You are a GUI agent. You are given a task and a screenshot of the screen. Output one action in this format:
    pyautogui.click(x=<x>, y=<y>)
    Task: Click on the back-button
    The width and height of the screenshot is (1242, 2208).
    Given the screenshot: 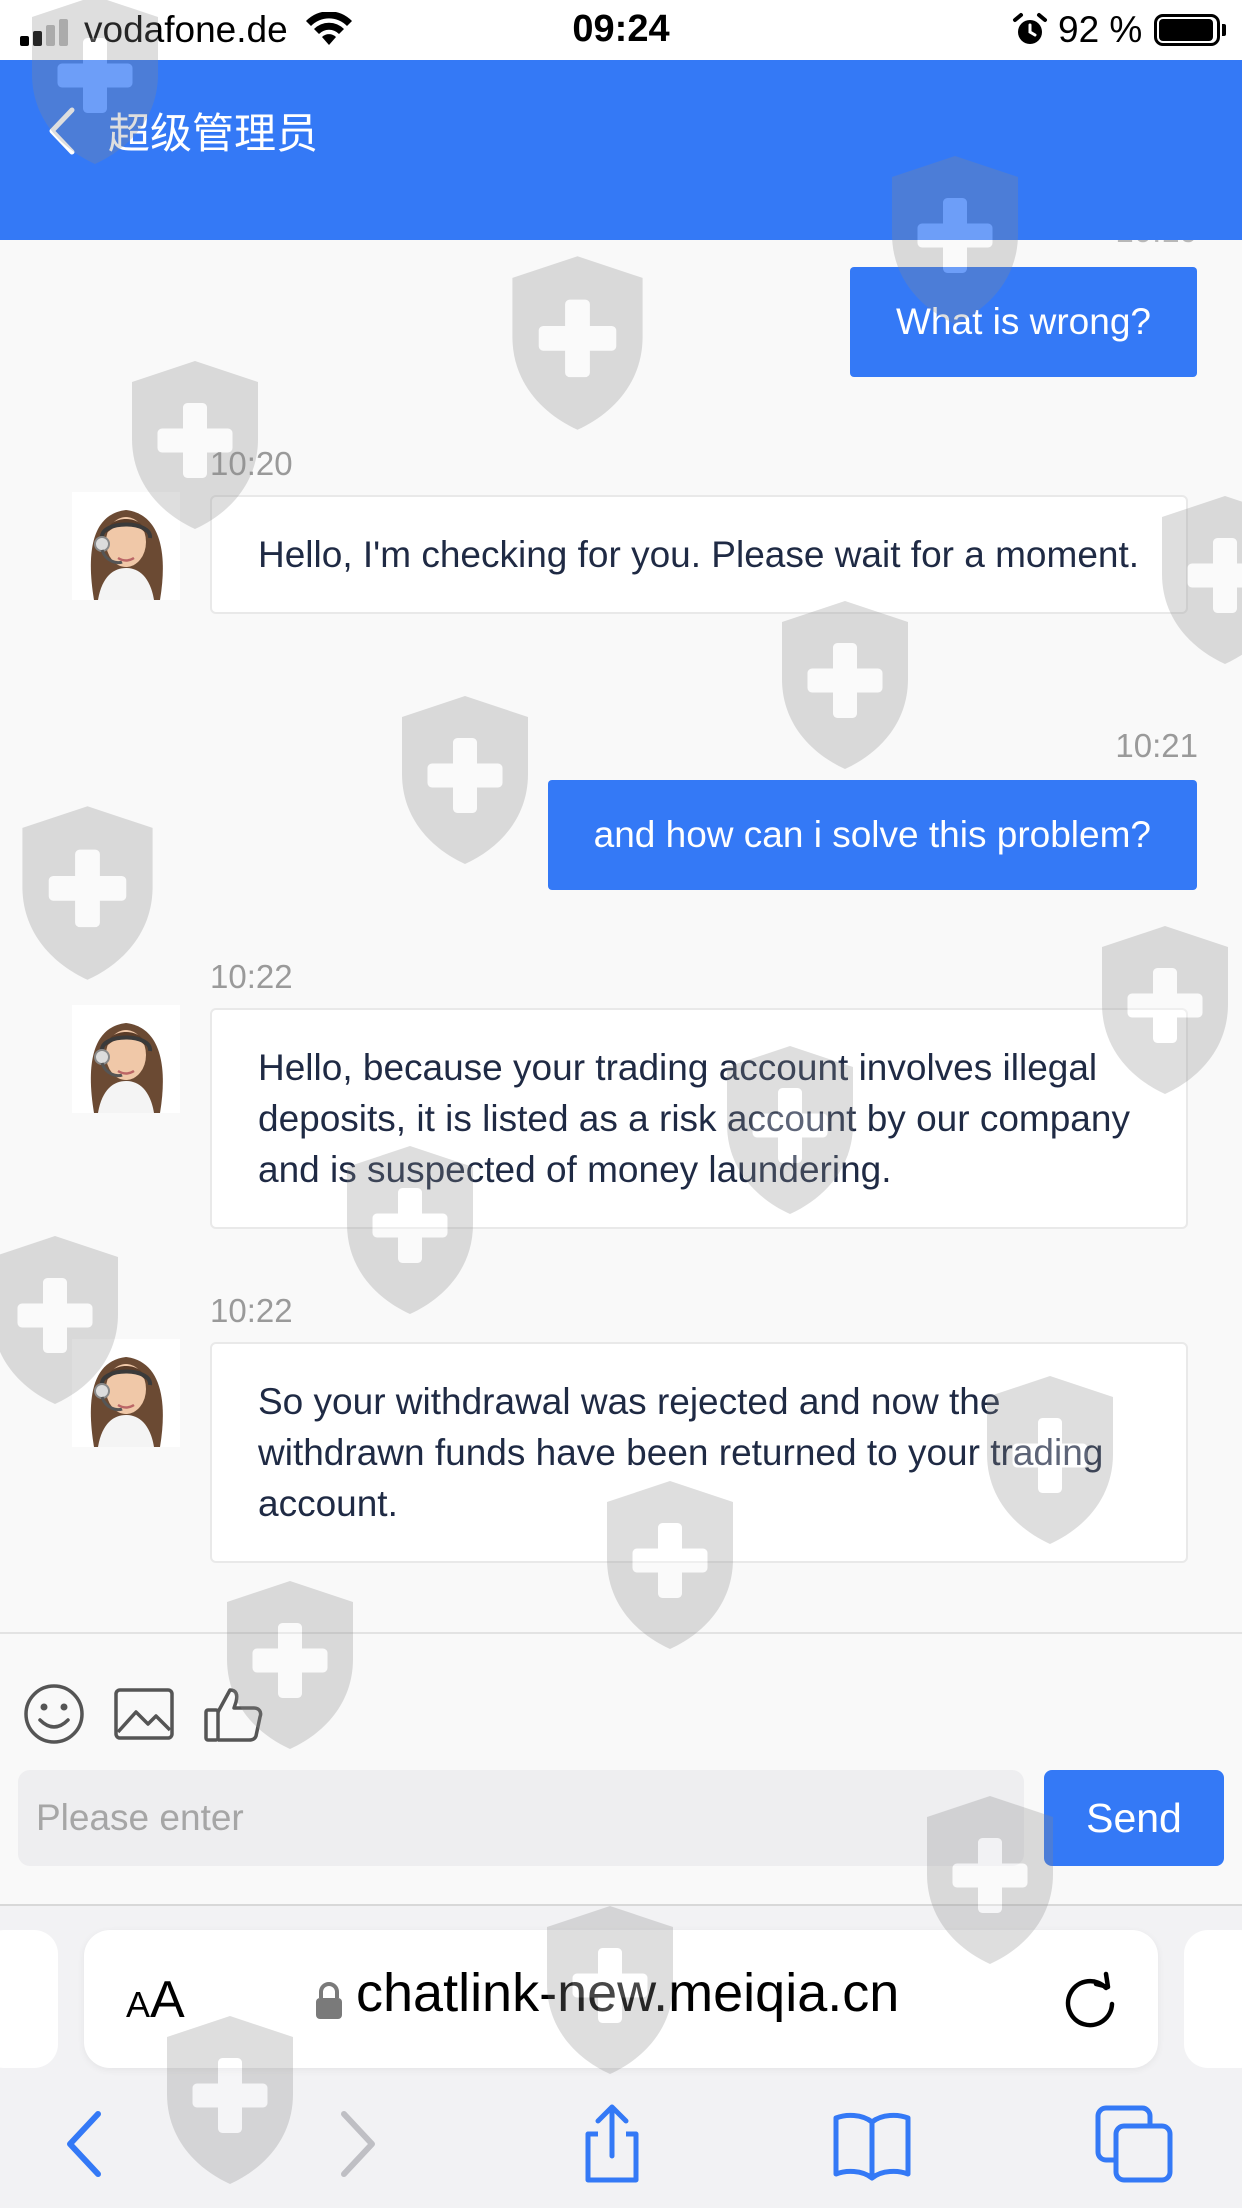 What is the action you would take?
    pyautogui.click(x=62, y=131)
    